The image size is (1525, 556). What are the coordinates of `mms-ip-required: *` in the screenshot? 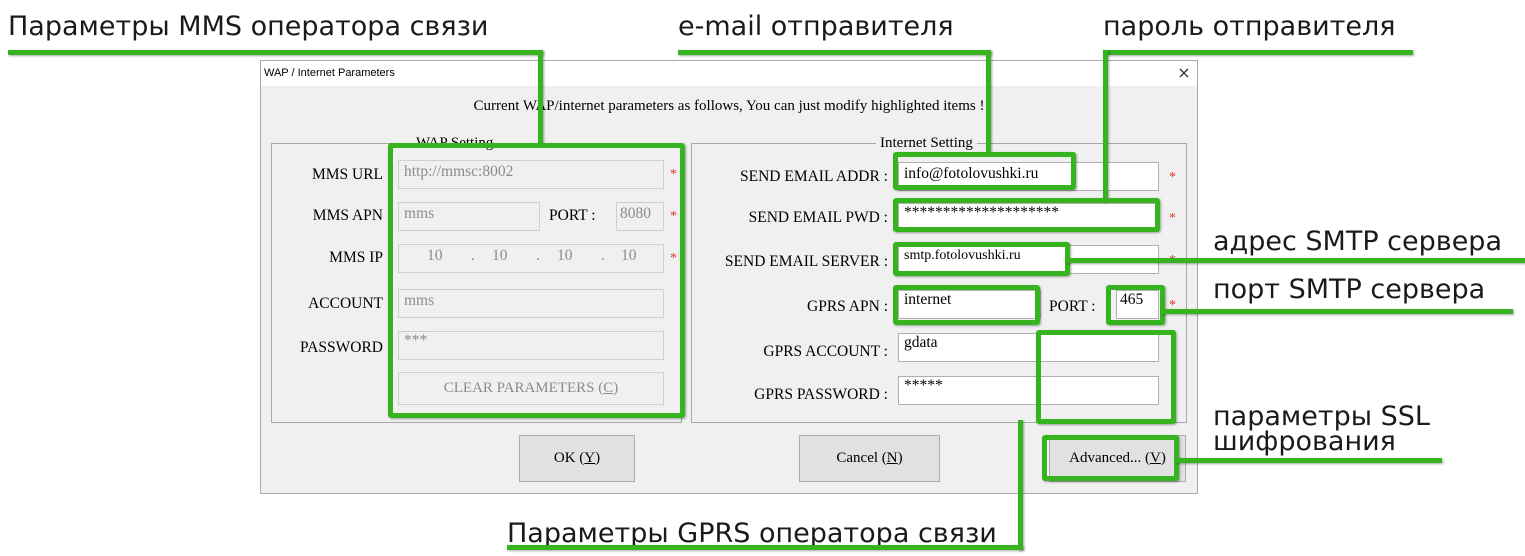 It's located at (673, 258).